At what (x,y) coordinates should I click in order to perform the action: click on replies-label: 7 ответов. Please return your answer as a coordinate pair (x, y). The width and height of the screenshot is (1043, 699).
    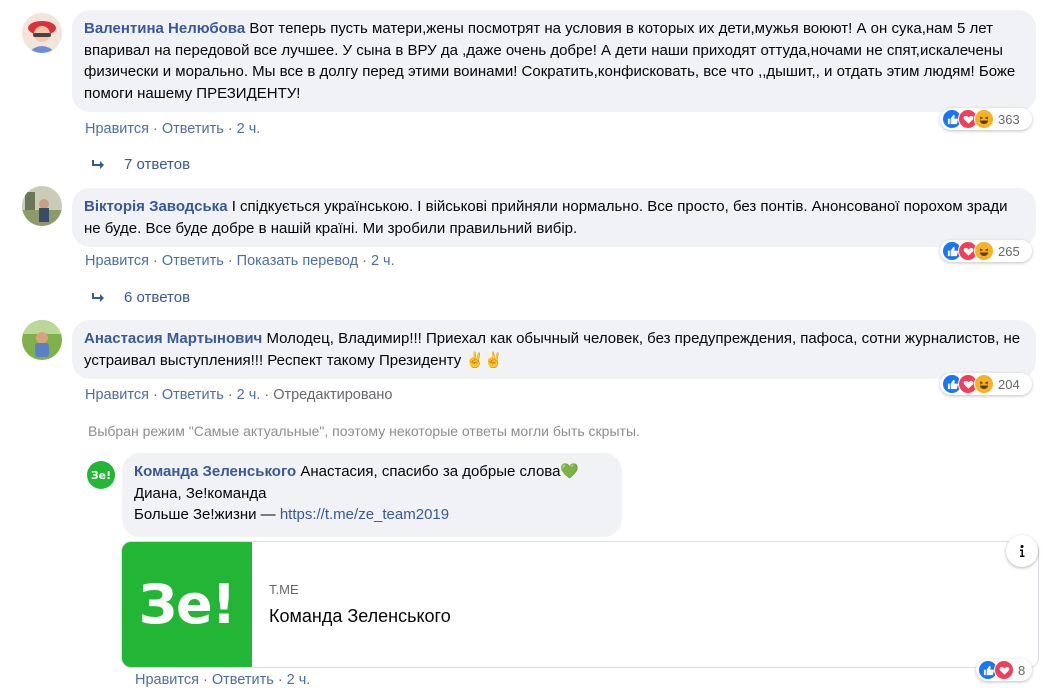
    Looking at the image, I should click on (157, 164).